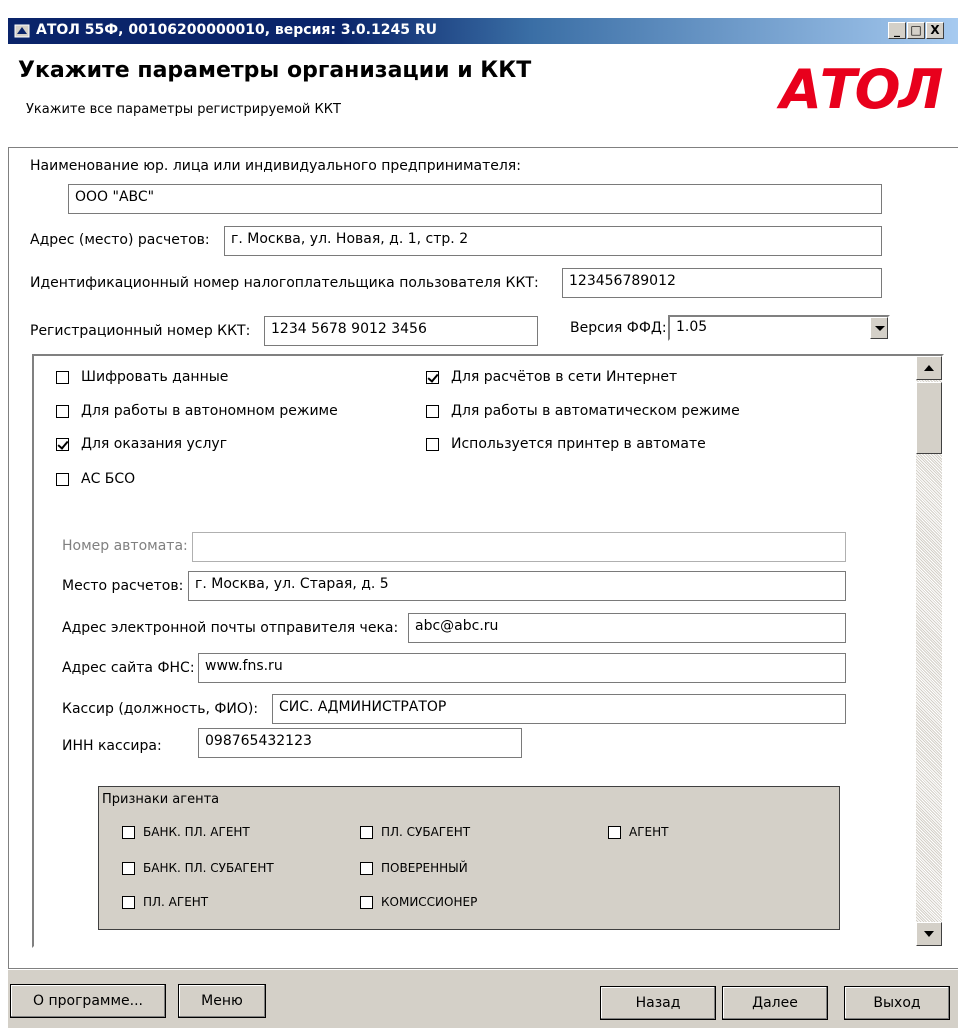  Describe the element at coordinates (160, 709) in the screenshot. I see `cashier-label: Кассир (должность, ФИО):` at that location.